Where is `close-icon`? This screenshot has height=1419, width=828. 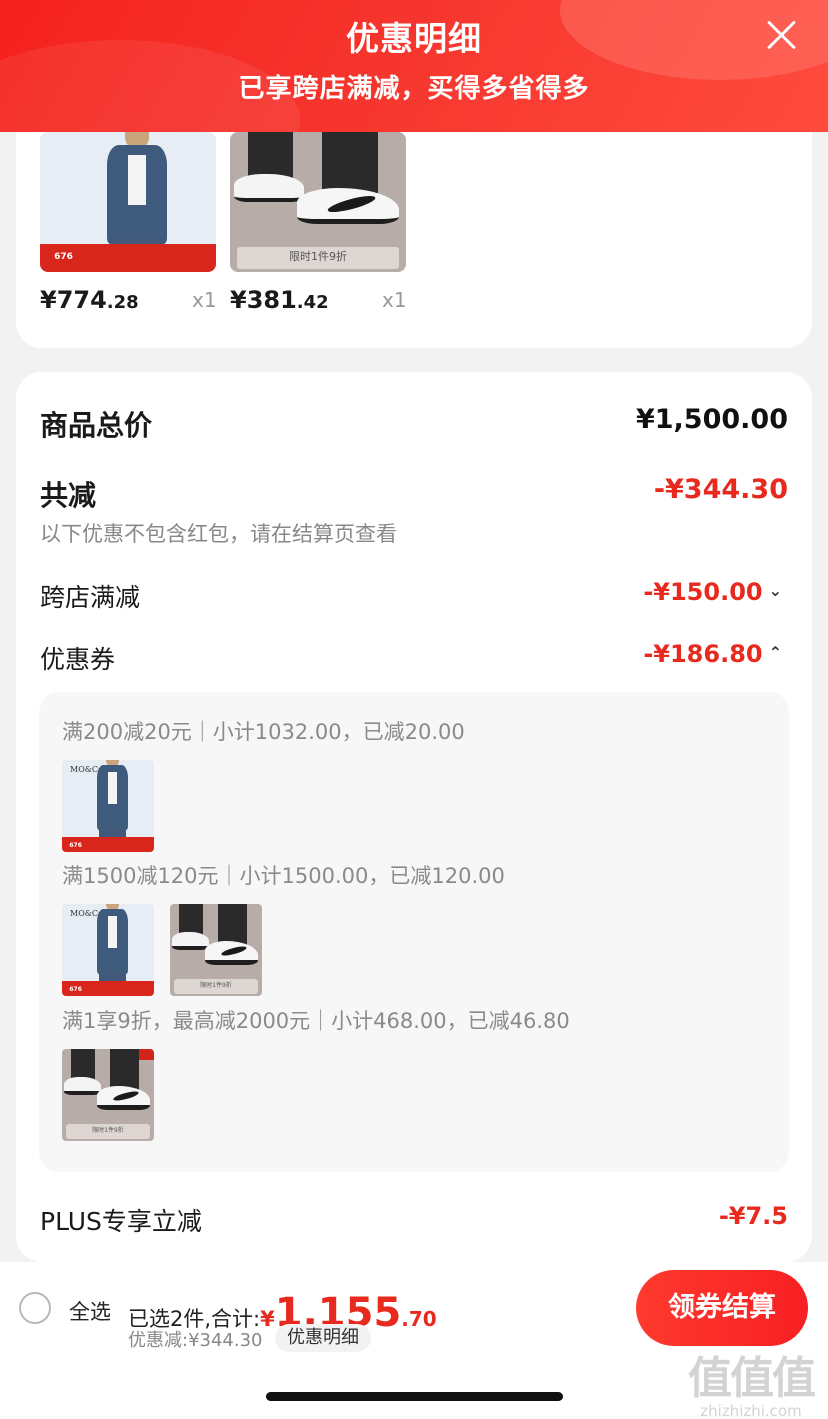 close-icon is located at coordinates (781, 35).